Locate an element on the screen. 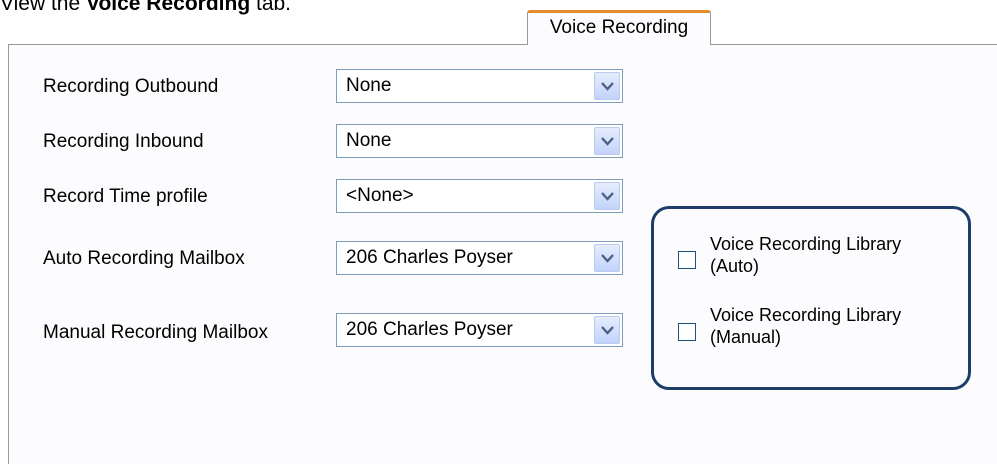  tab-label: Voice Recording is located at coordinates (619, 27).